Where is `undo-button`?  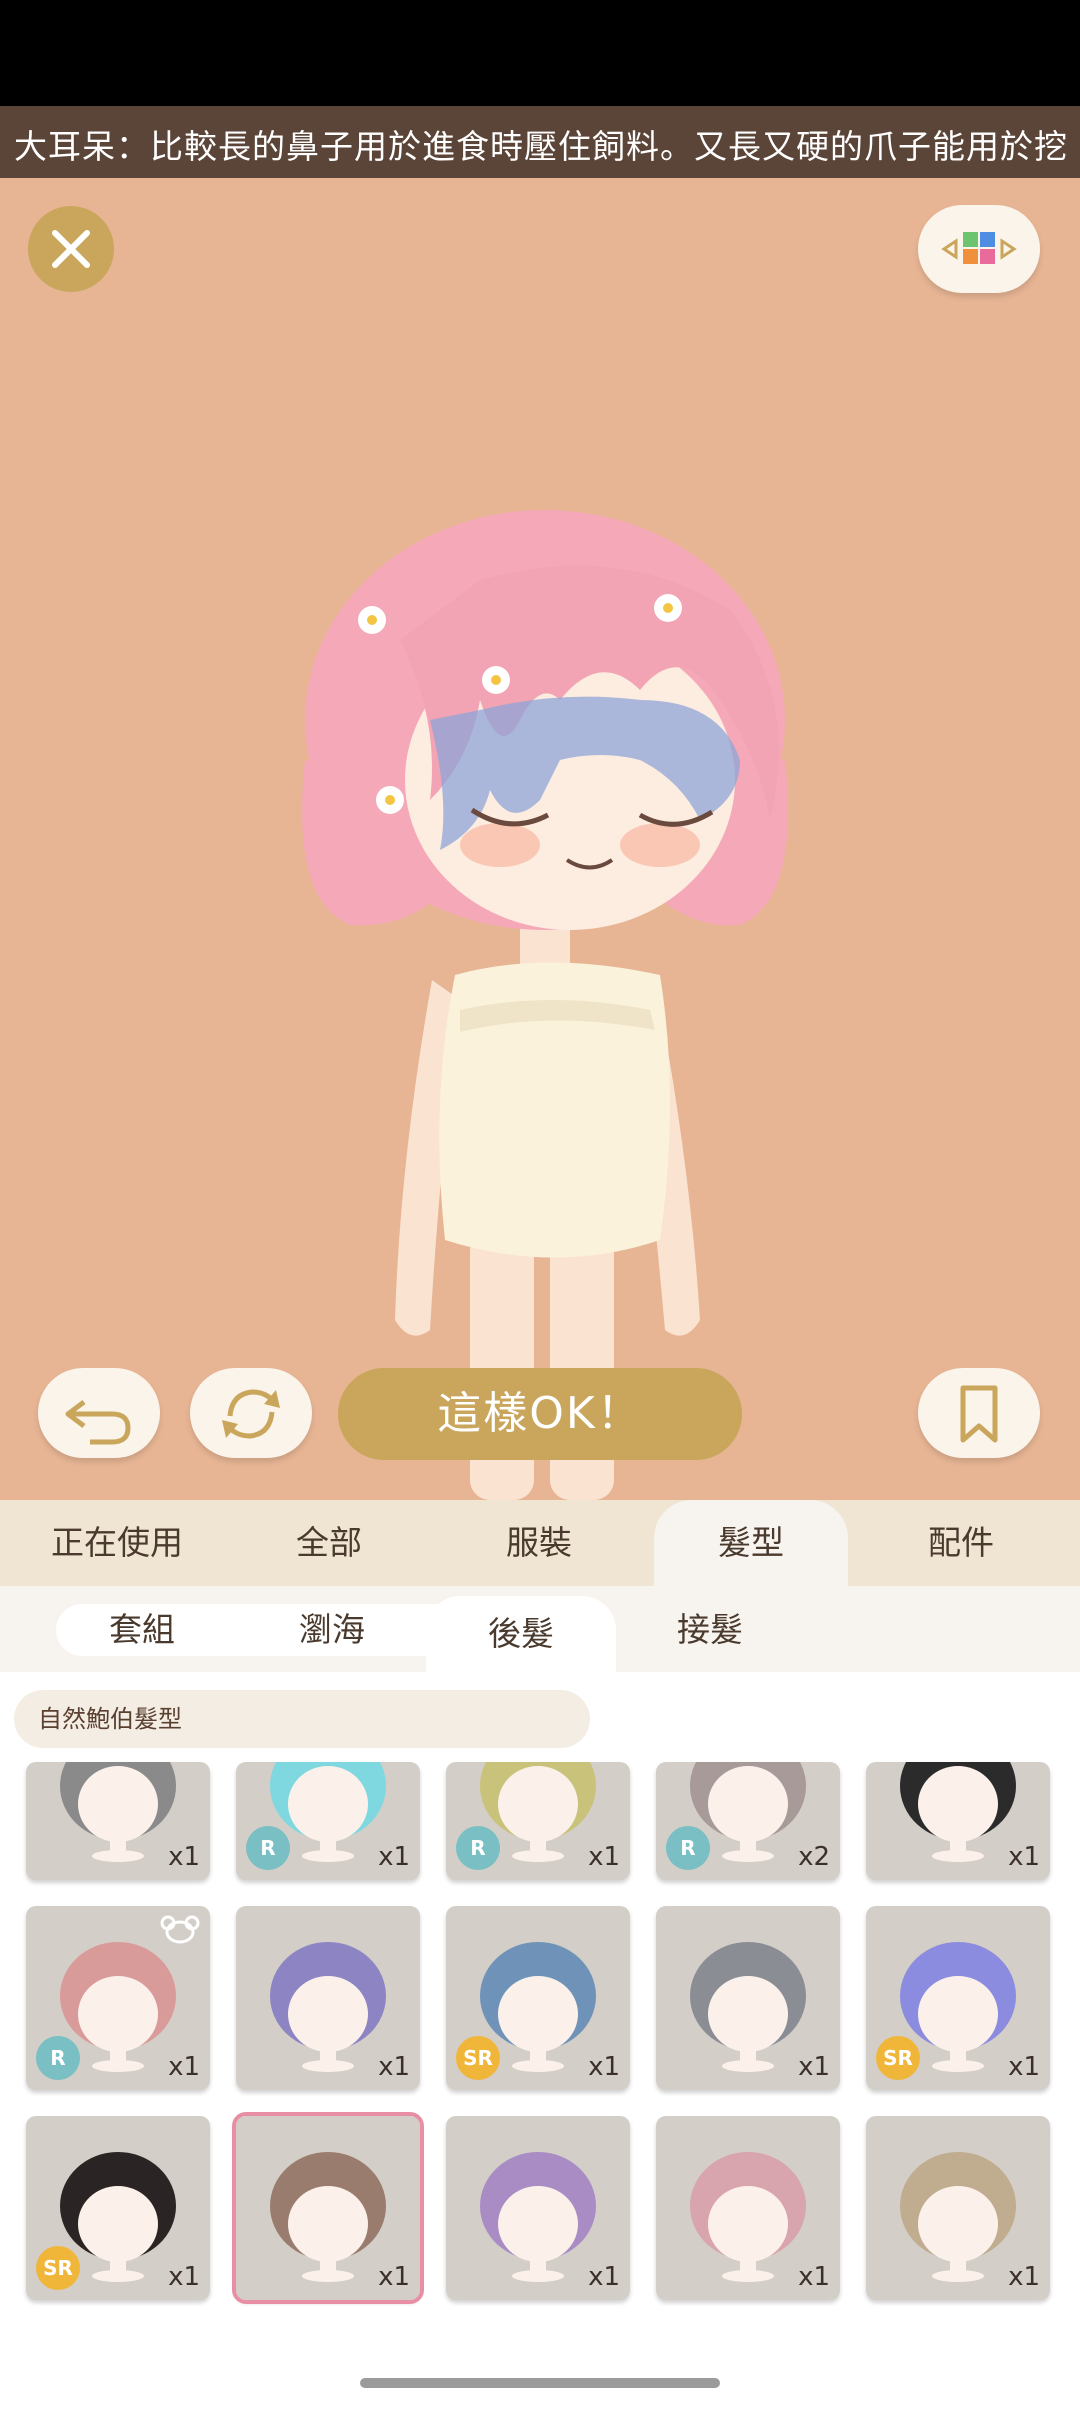 undo-button is located at coordinates (99, 1413).